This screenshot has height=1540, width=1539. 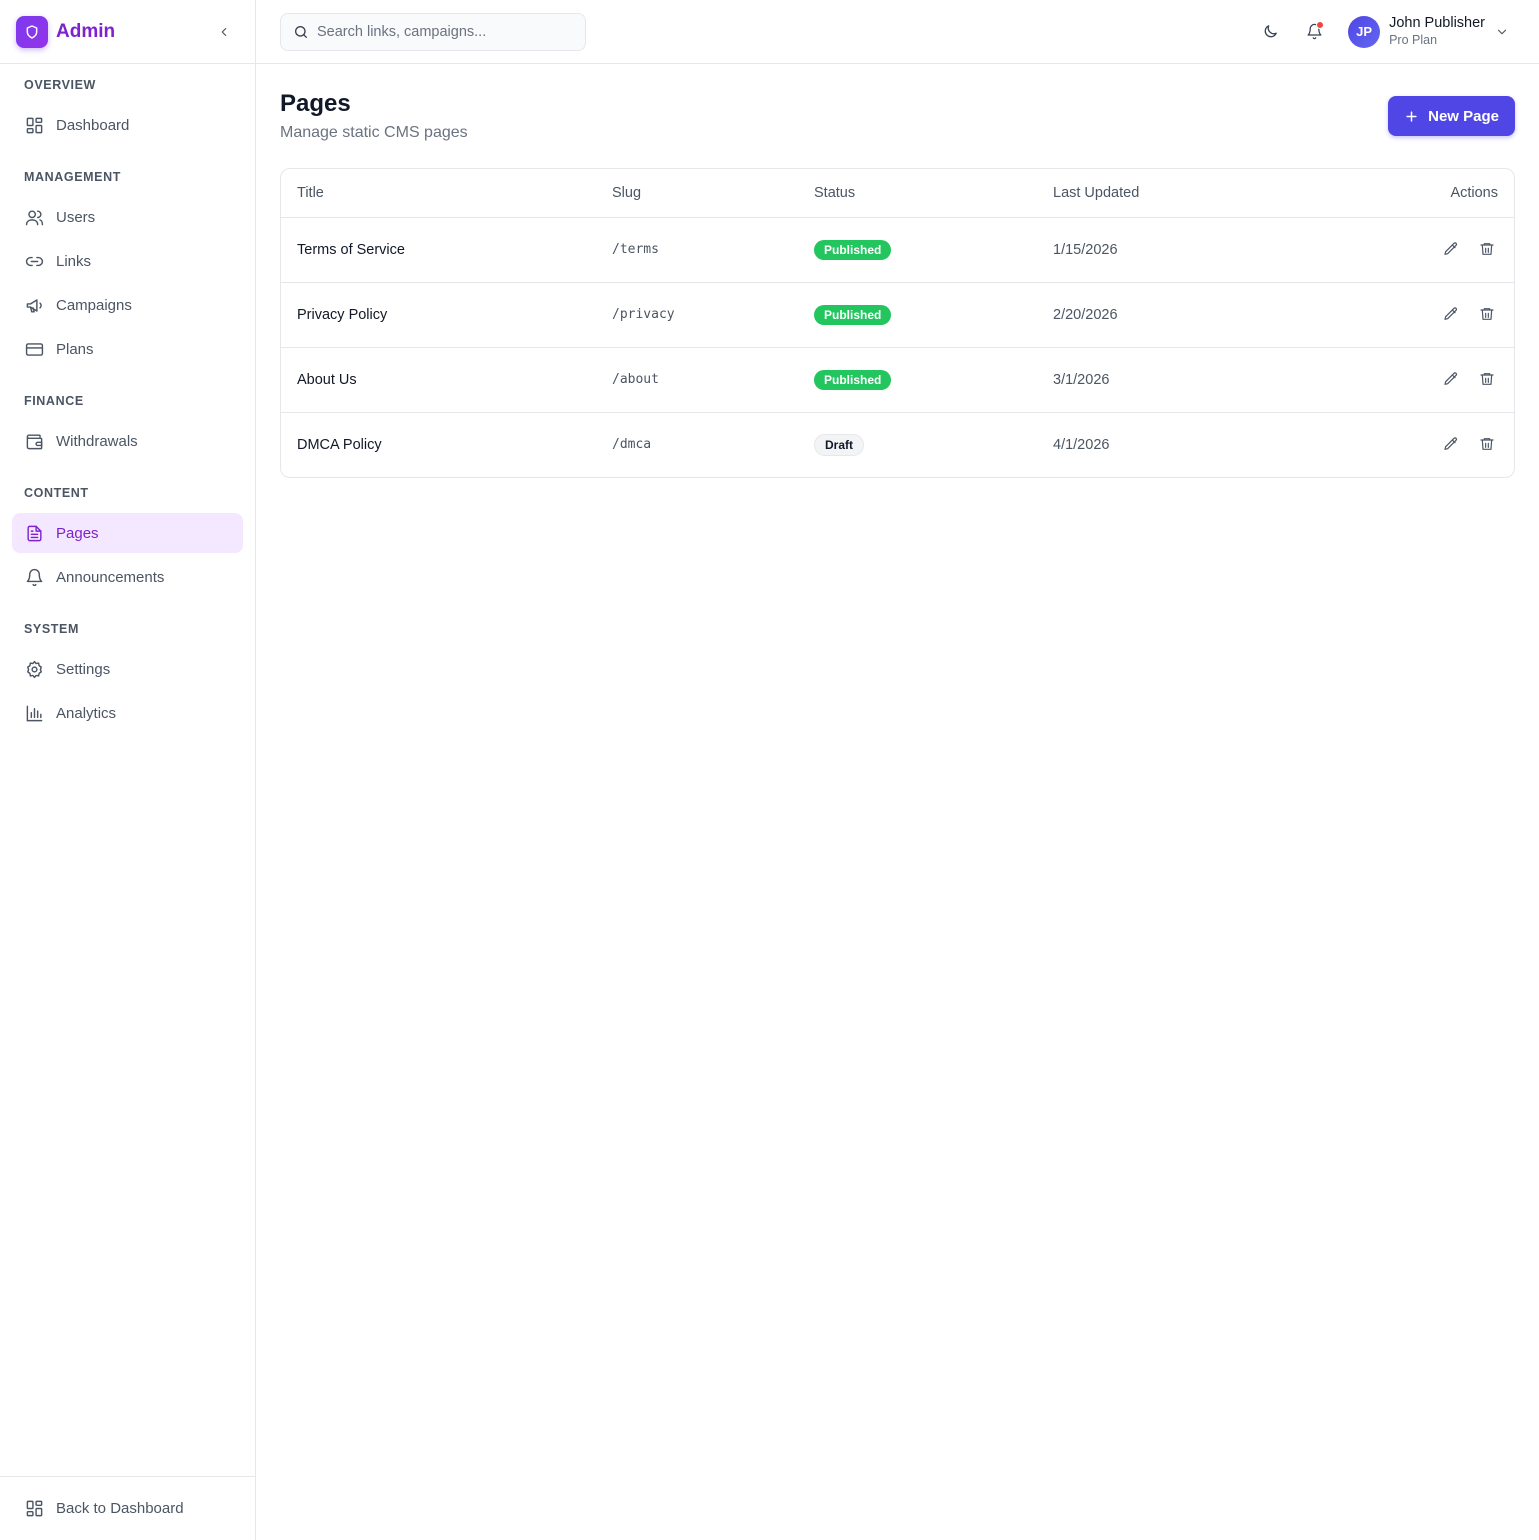 I want to click on sidebar-item-label: Users, so click(x=76, y=217).